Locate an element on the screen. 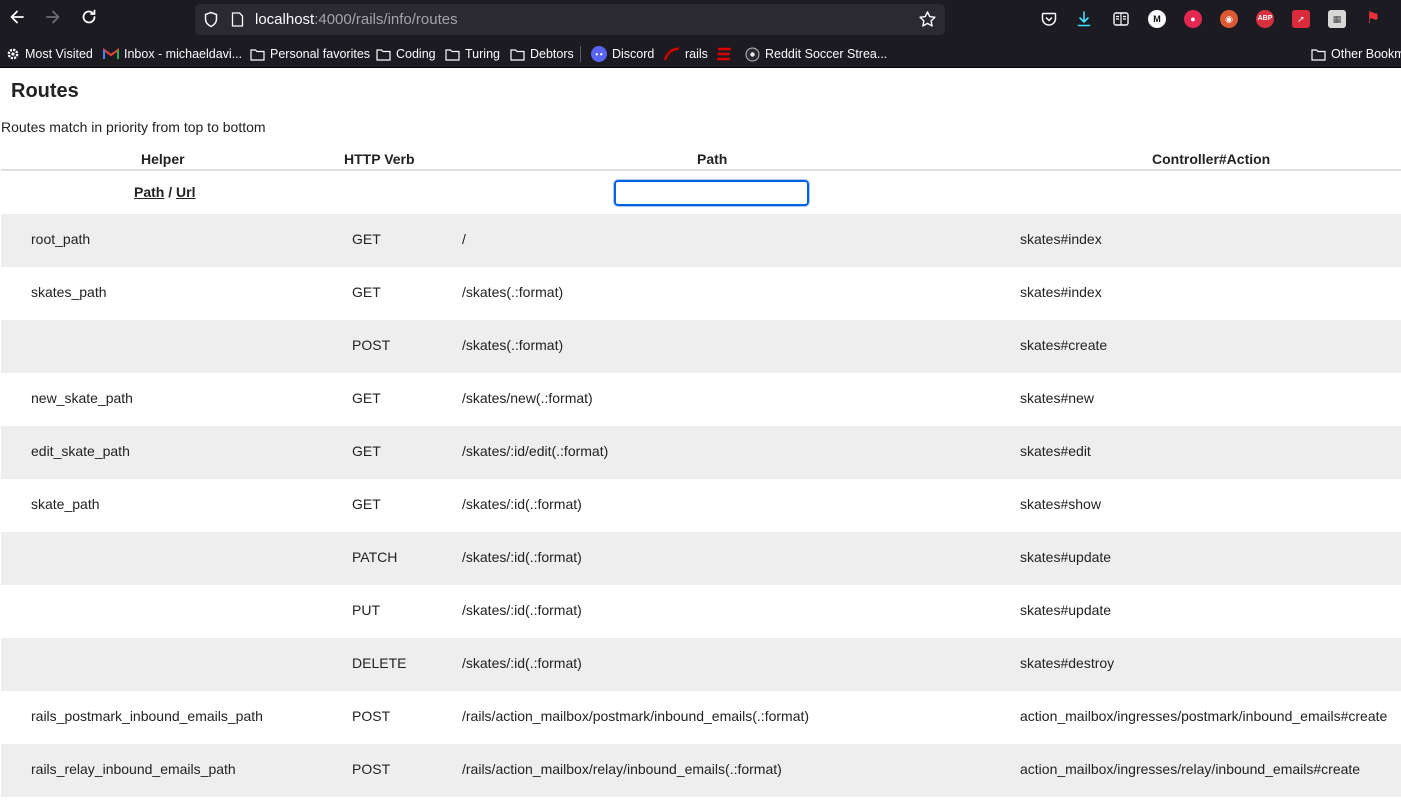 This screenshot has height=807, width=1401. route-search-input is located at coordinates (711, 193).